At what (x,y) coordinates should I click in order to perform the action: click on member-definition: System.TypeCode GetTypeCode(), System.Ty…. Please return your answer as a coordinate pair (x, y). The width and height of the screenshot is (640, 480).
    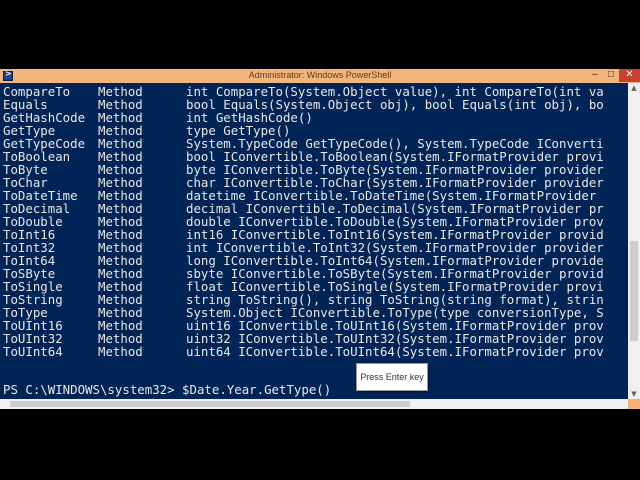
    Looking at the image, I should click on (395, 143).